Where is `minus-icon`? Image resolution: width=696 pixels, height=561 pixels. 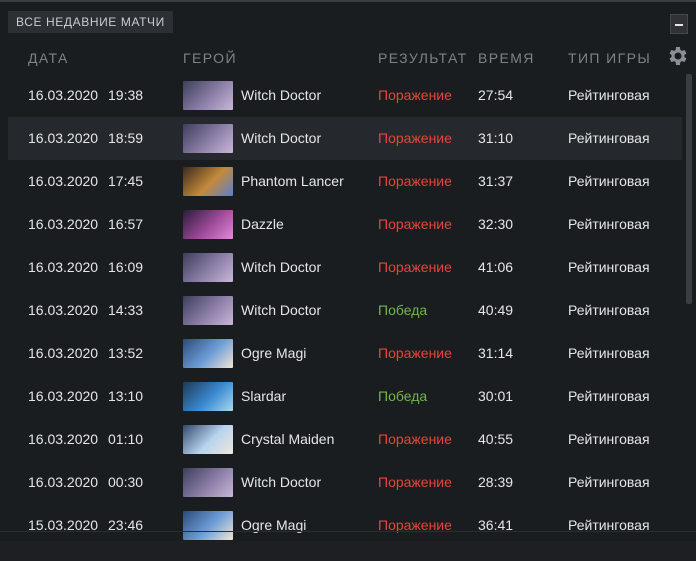
minus-icon is located at coordinates (679, 25).